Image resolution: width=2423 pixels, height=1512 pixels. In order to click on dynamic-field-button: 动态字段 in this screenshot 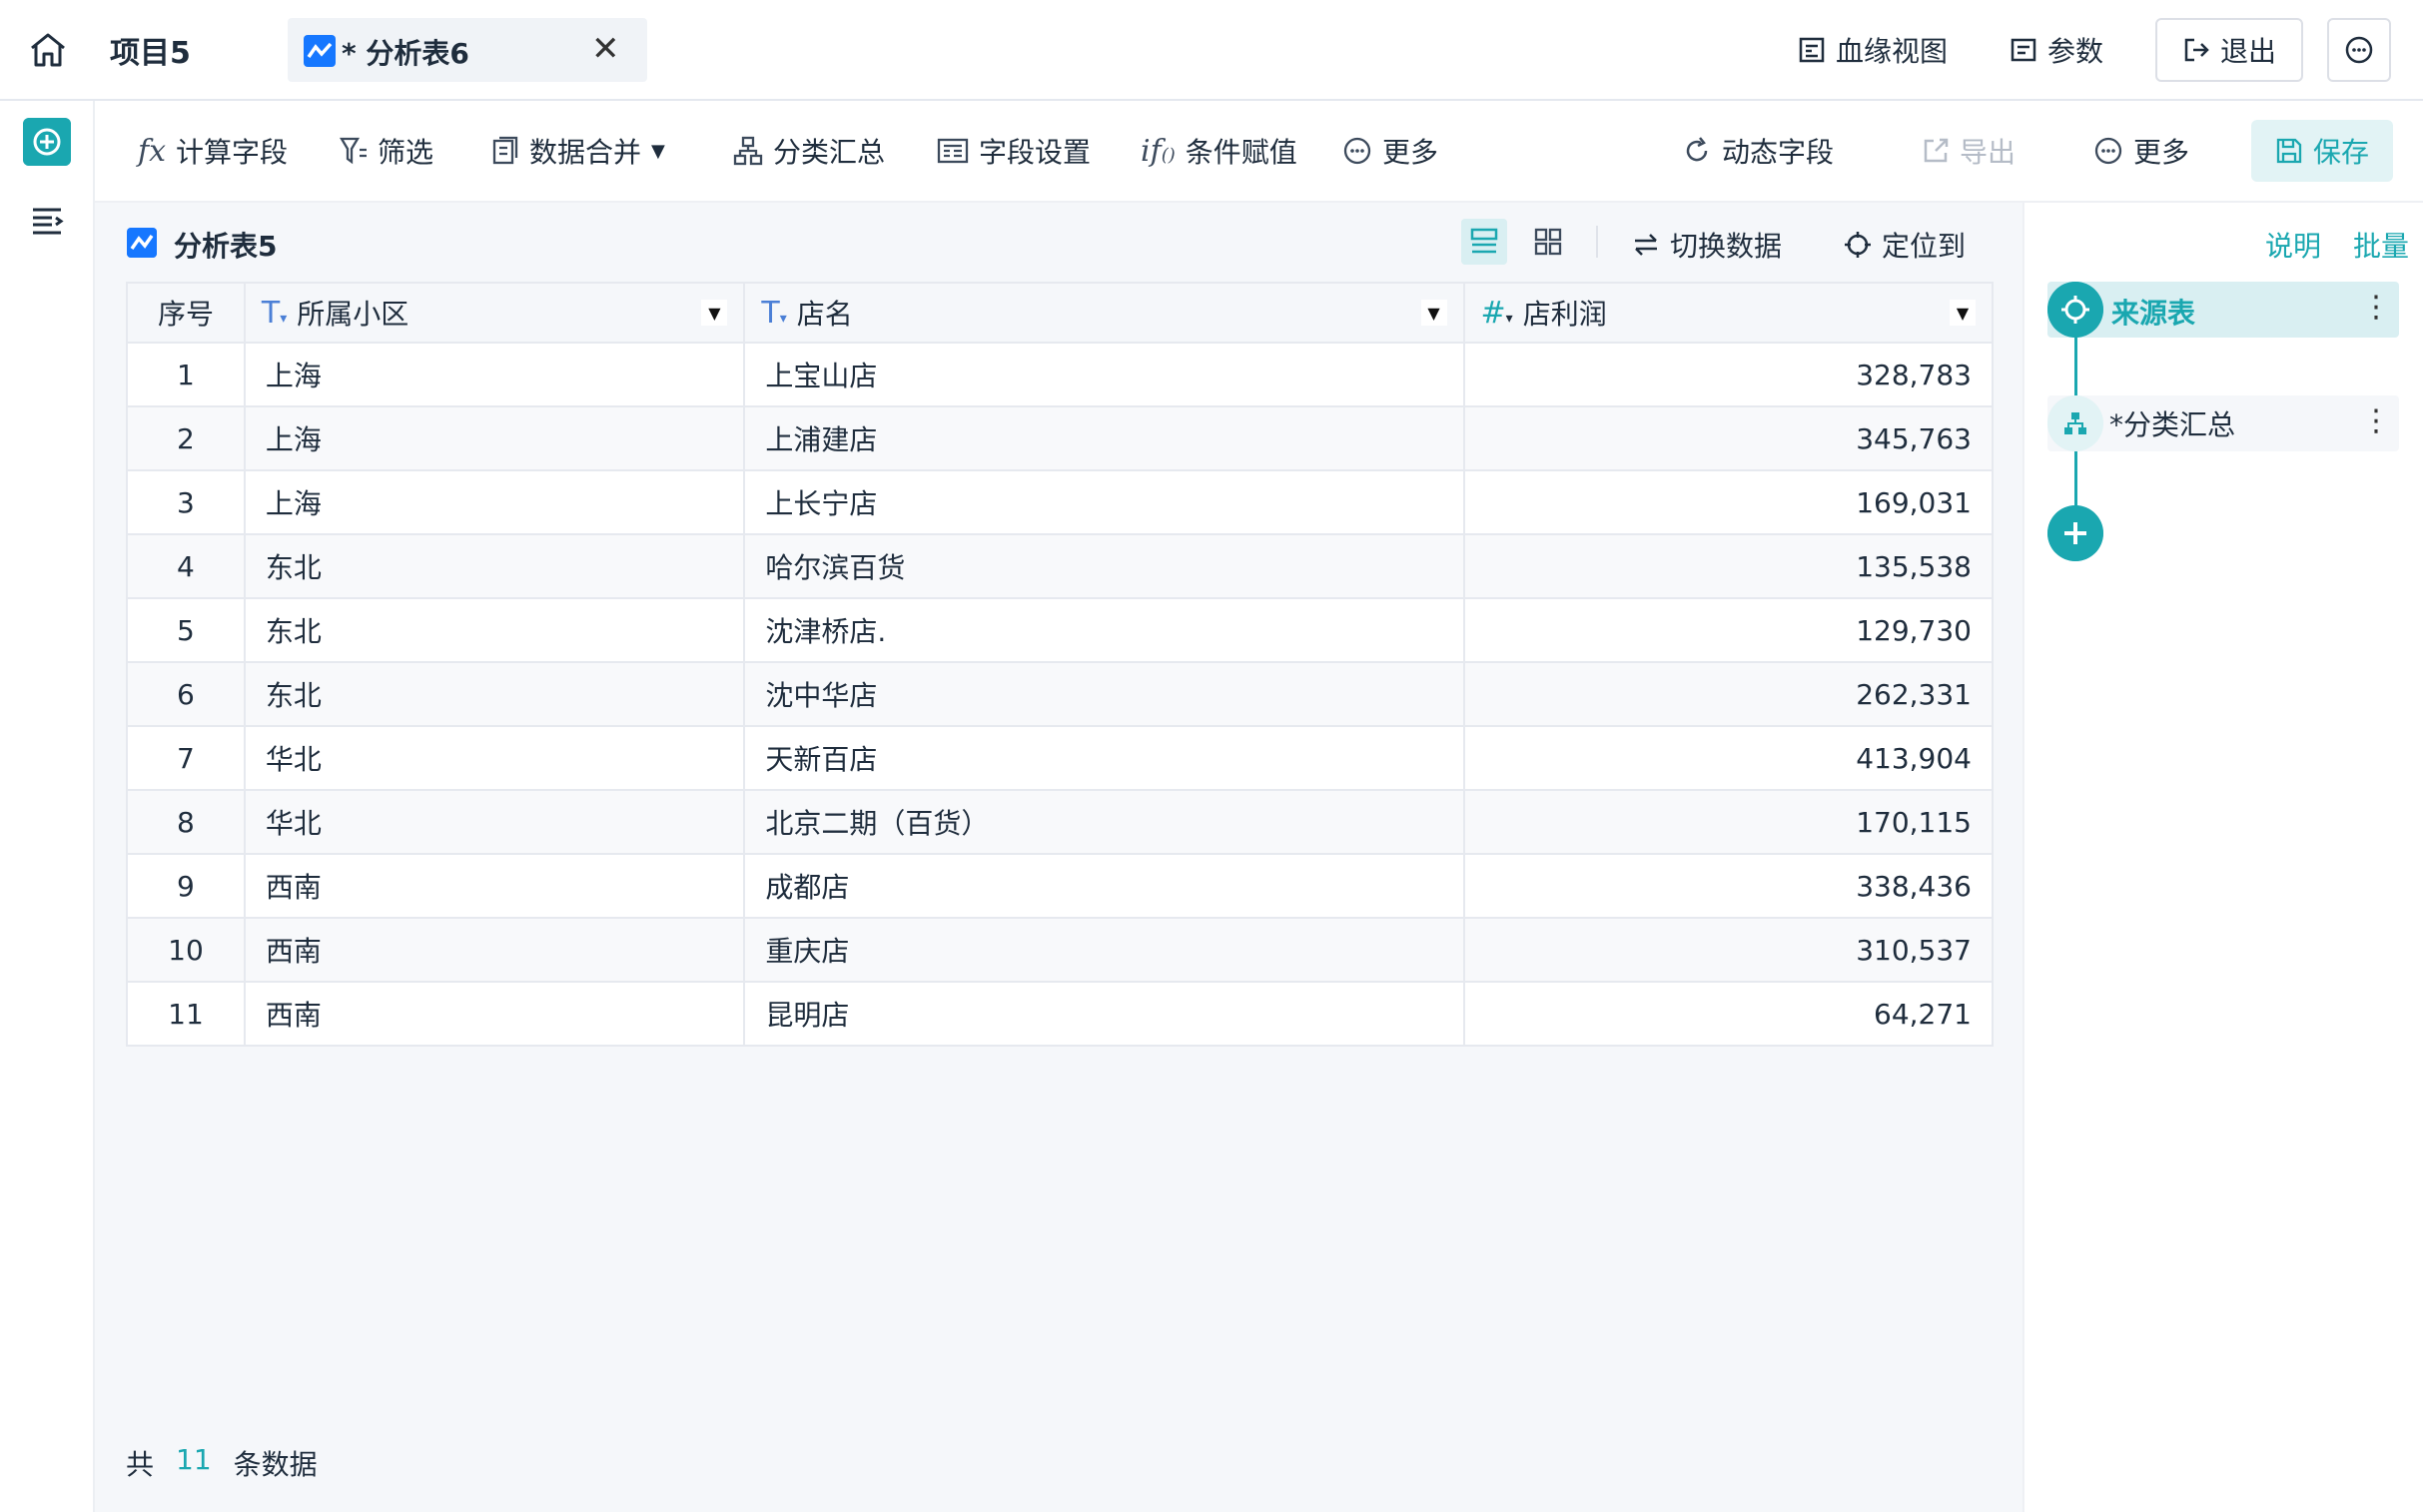, I will do `click(1758, 151)`.